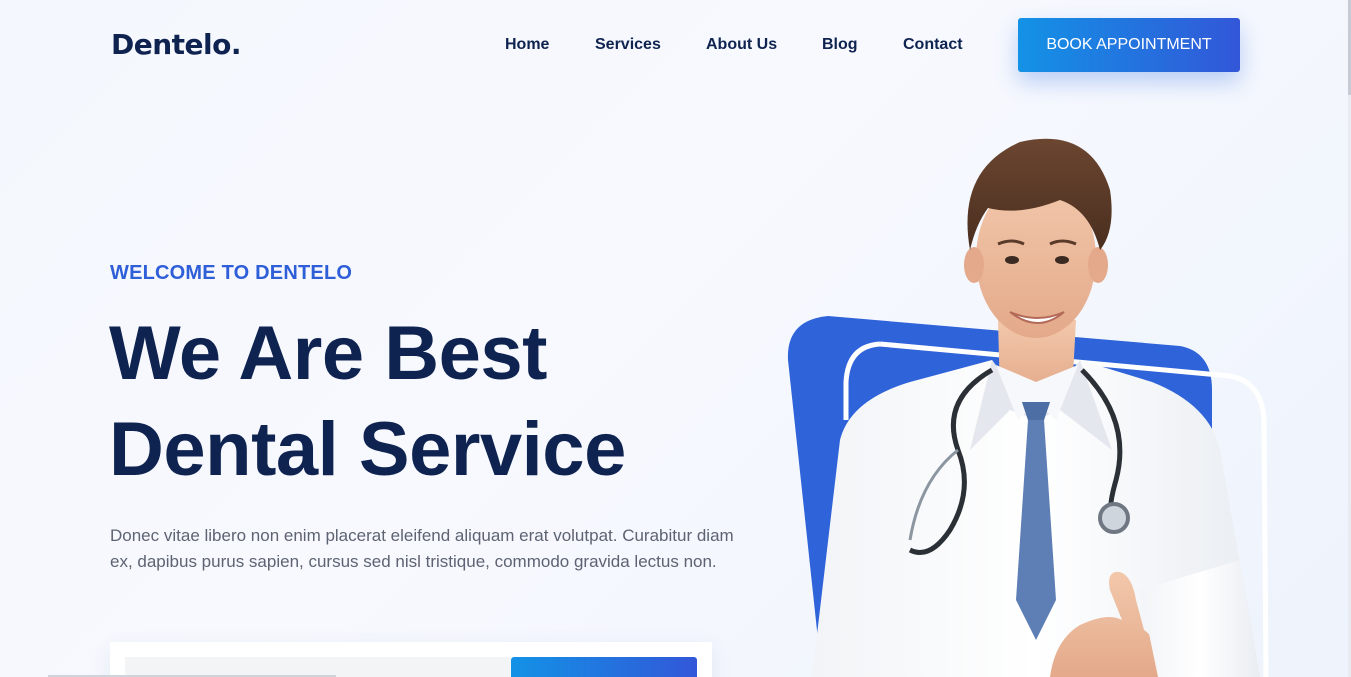 This screenshot has width=1351, height=677. I want to click on hero-title-line-2: Dental Service, so click(367, 449).